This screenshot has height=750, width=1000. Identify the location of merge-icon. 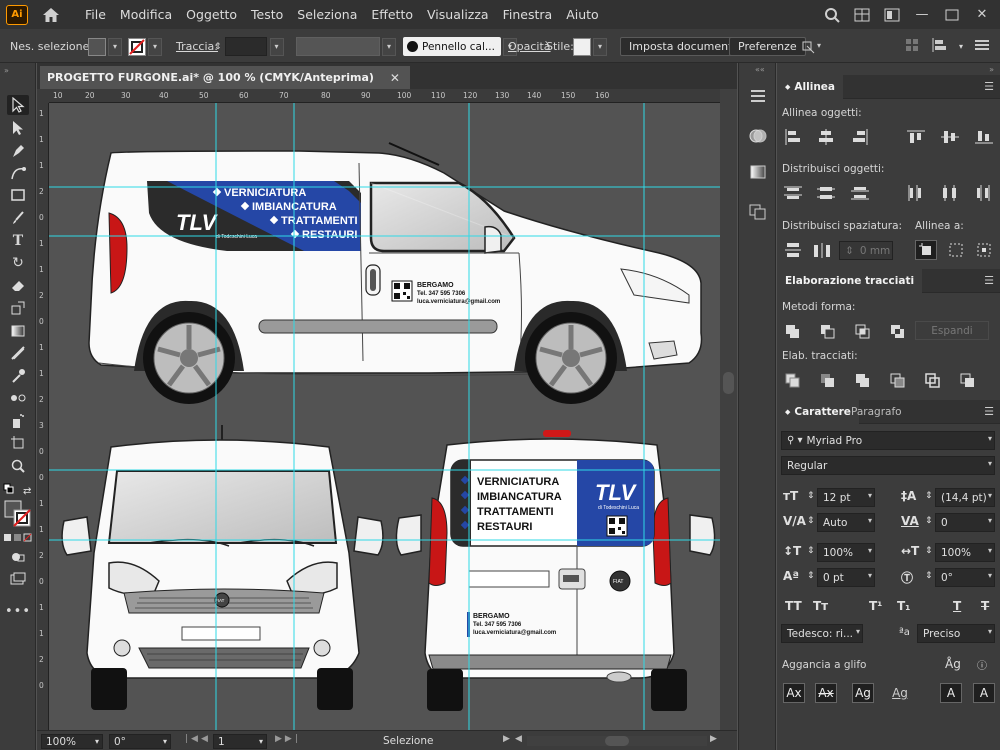
(863, 380).